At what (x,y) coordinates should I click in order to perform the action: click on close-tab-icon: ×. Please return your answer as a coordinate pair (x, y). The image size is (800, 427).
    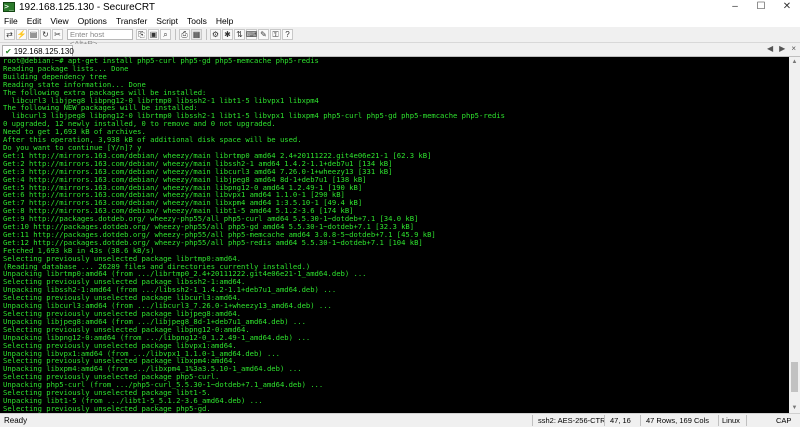
    Looking at the image, I should click on (793, 48).